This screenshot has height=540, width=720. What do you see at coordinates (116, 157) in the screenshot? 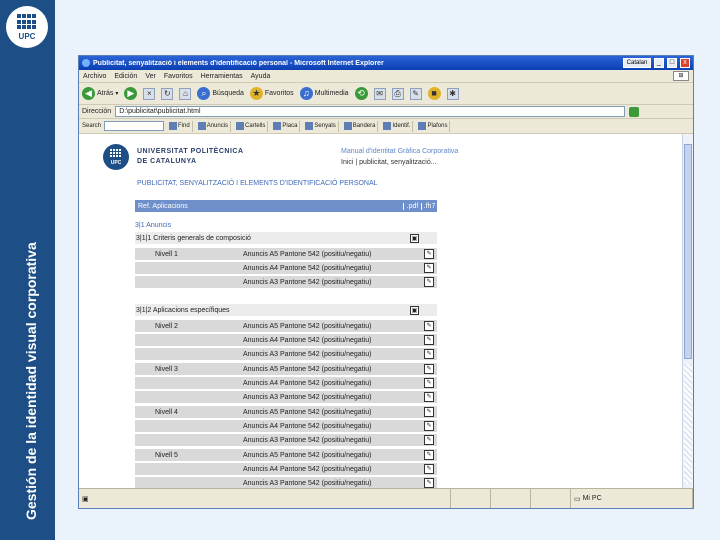
I see `page-upc-logo: UPC` at bounding box center [116, 157].